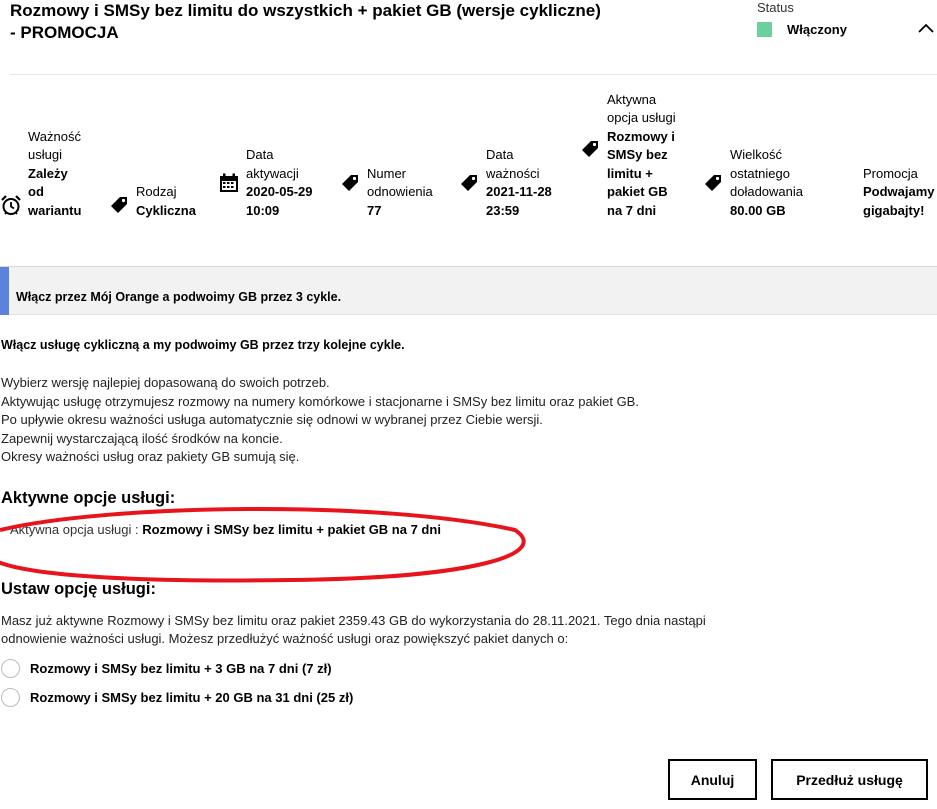 This screenshot has height=809, width=937. Describe the element at coordinates (630, 173) in the screenshot. I see `info-active-option-value-3: limitu +` at that location.